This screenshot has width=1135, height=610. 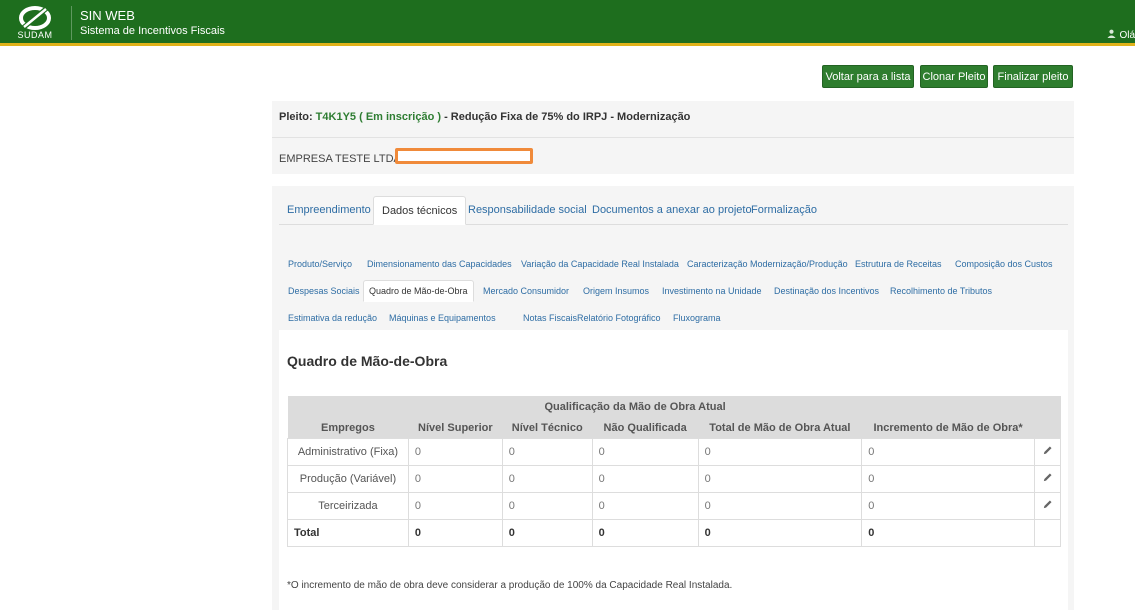 I want to click on column-header: Total de Mão de Obra Atual, so click(x=780, y=428).